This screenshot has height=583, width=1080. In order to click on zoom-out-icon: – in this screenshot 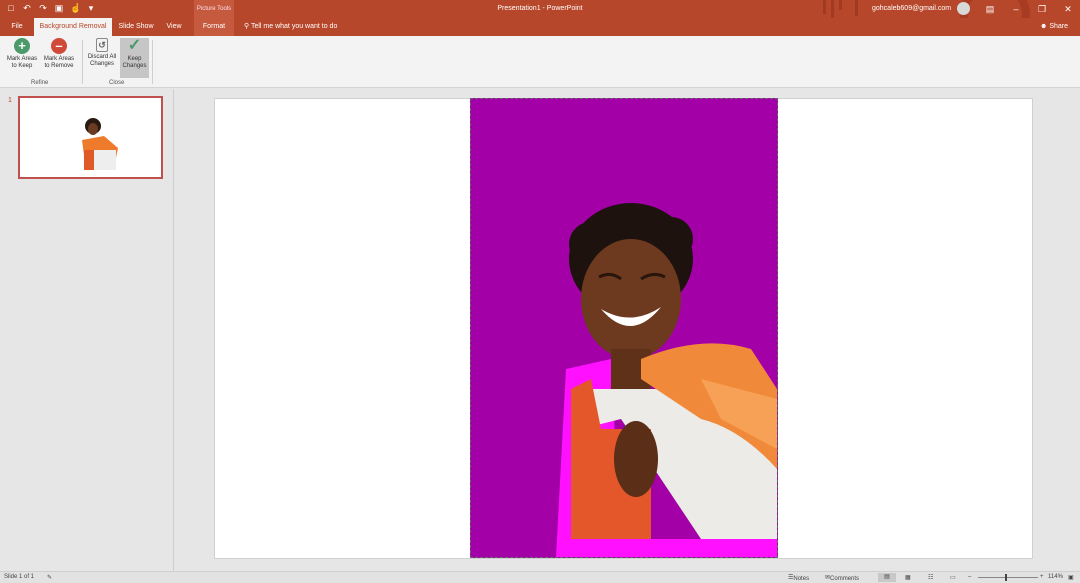, I will do `click(969, 577)`.